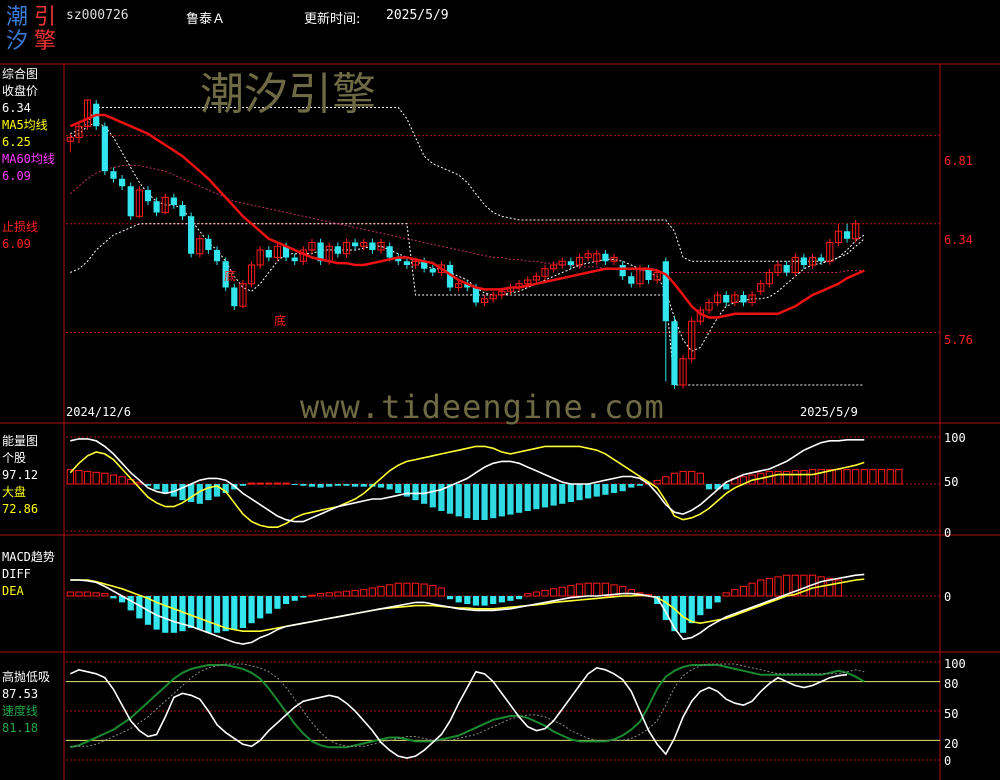  I want to click on end-date: 2025/5/9, so click(829, 412).